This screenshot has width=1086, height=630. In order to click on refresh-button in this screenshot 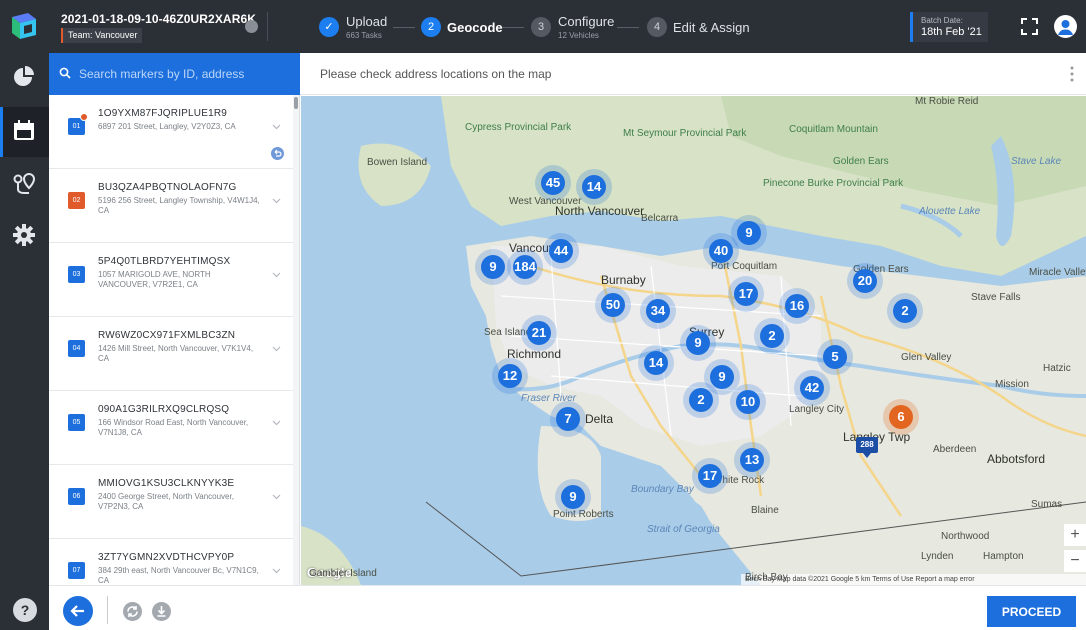, I will do `click(132, 611)`.